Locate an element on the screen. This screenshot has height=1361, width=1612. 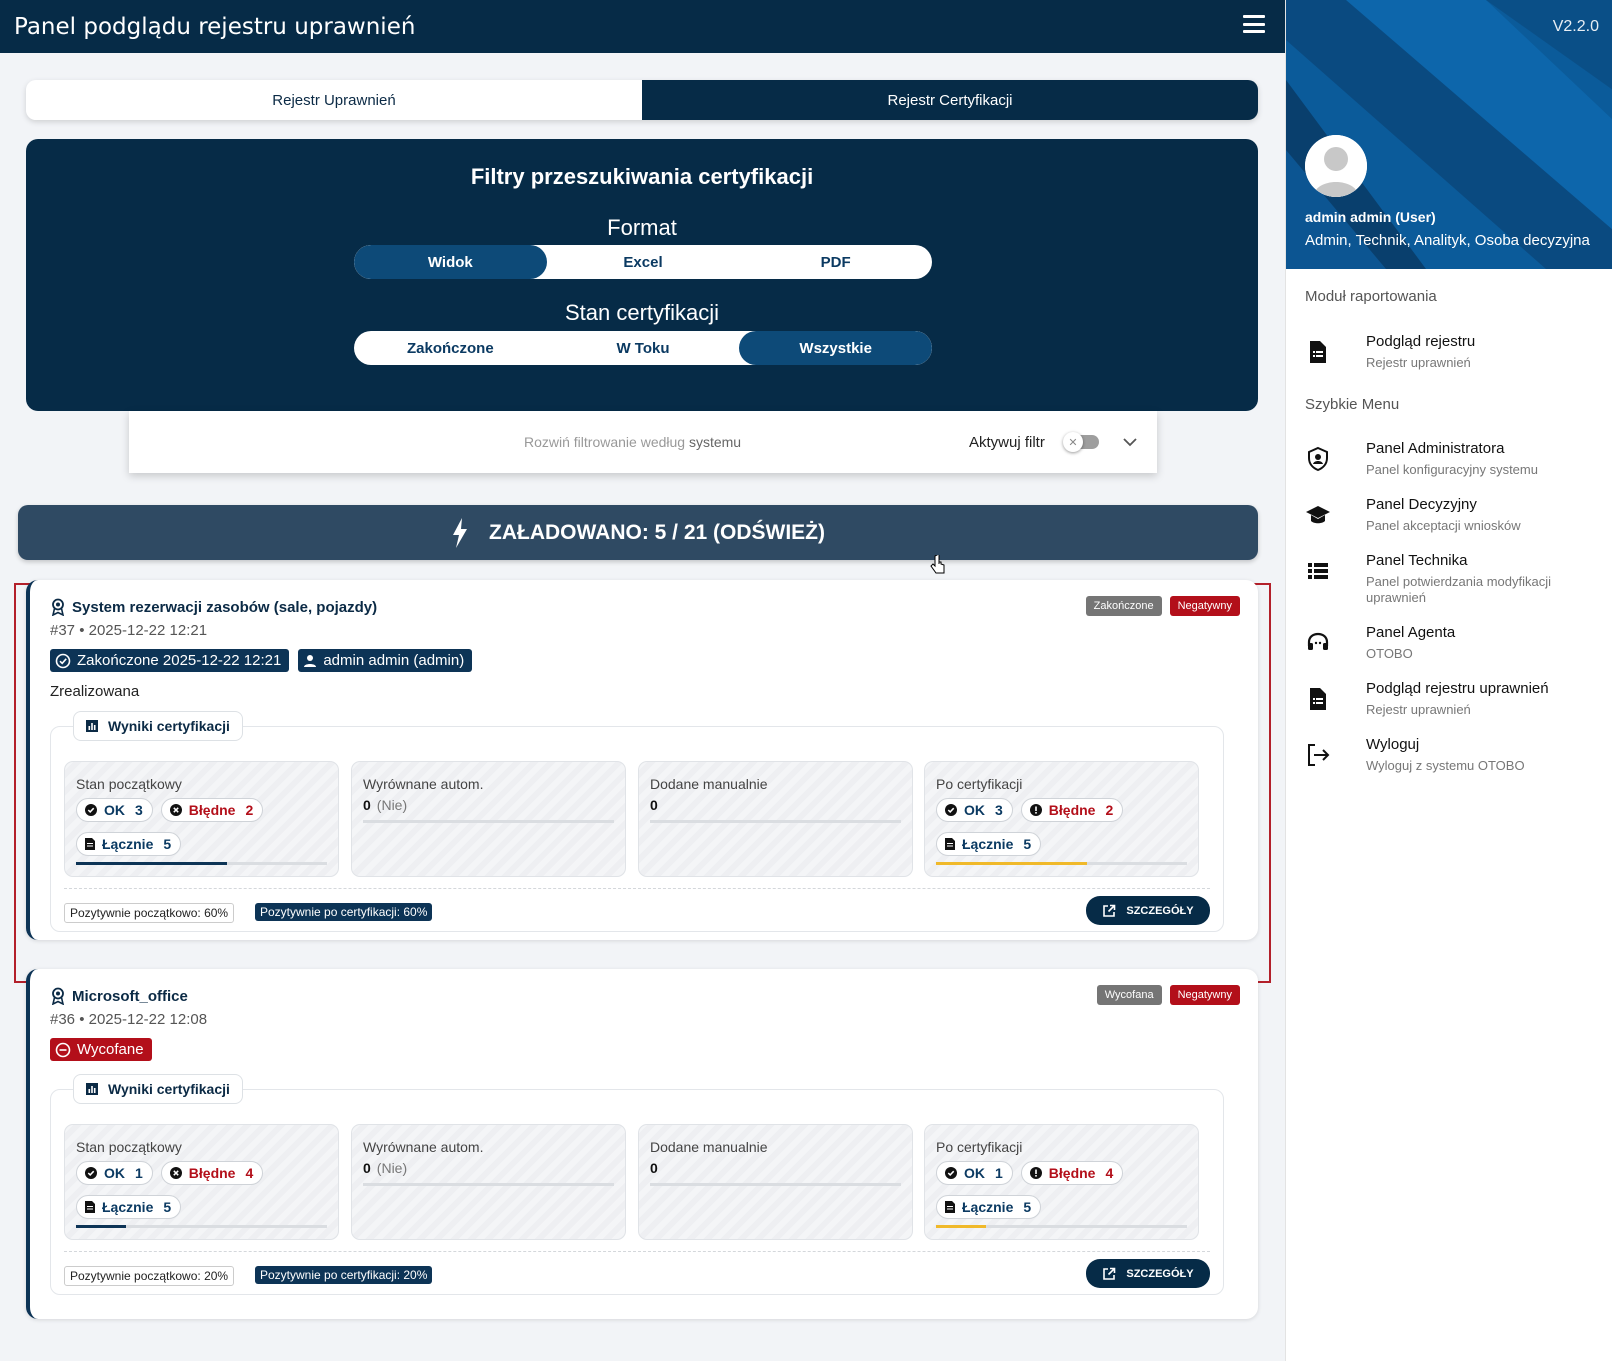
initial-state-box: Stan początkowy OK 1 Błędne 4 Łącznie 5 is located at coordinates (201, 1182).